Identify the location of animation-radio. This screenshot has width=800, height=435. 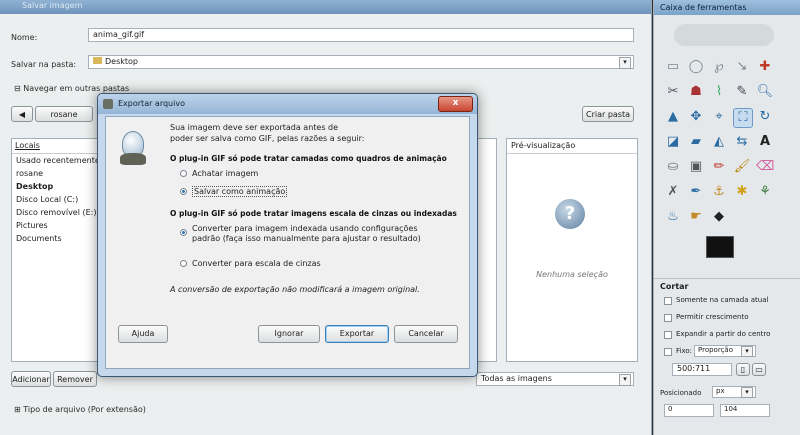
(183, 191).